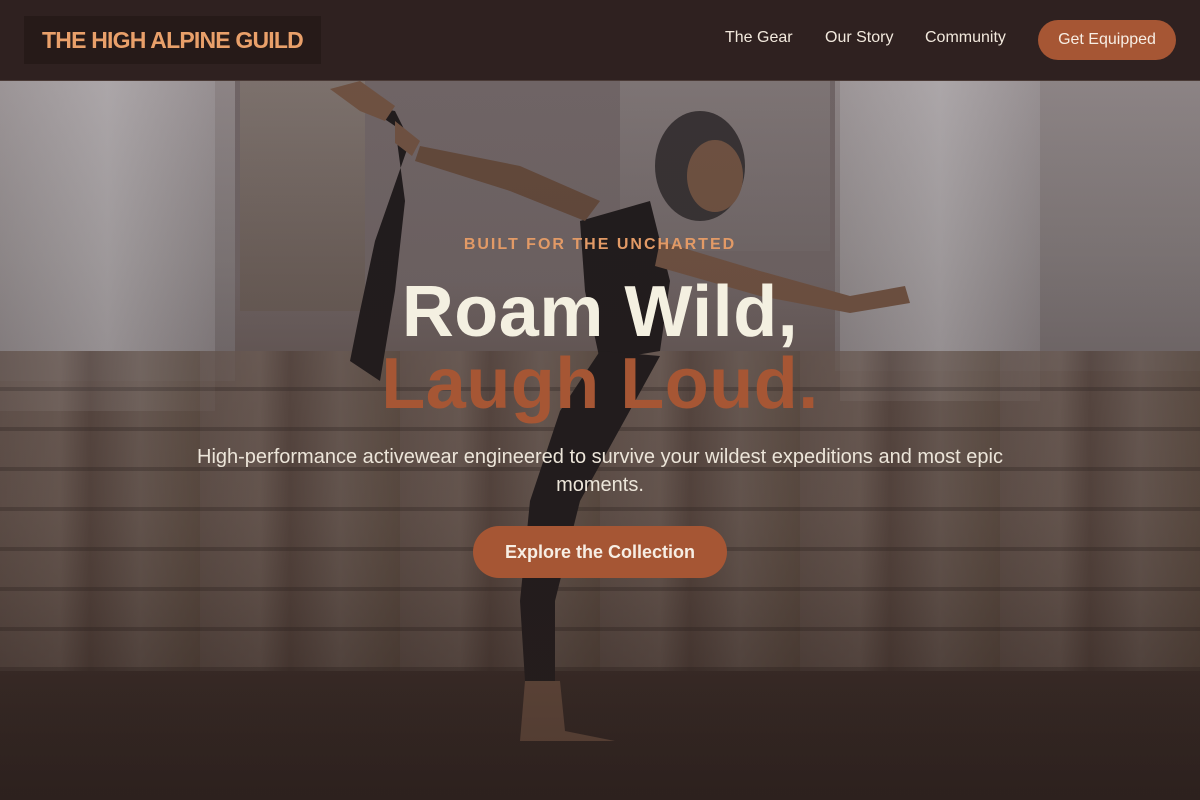 This screenshot has height=800, width=1200. Describe the element at coordinates (1107, 40) in the screenshot. I see `get-equipped-button: Get Equipped` at that location.